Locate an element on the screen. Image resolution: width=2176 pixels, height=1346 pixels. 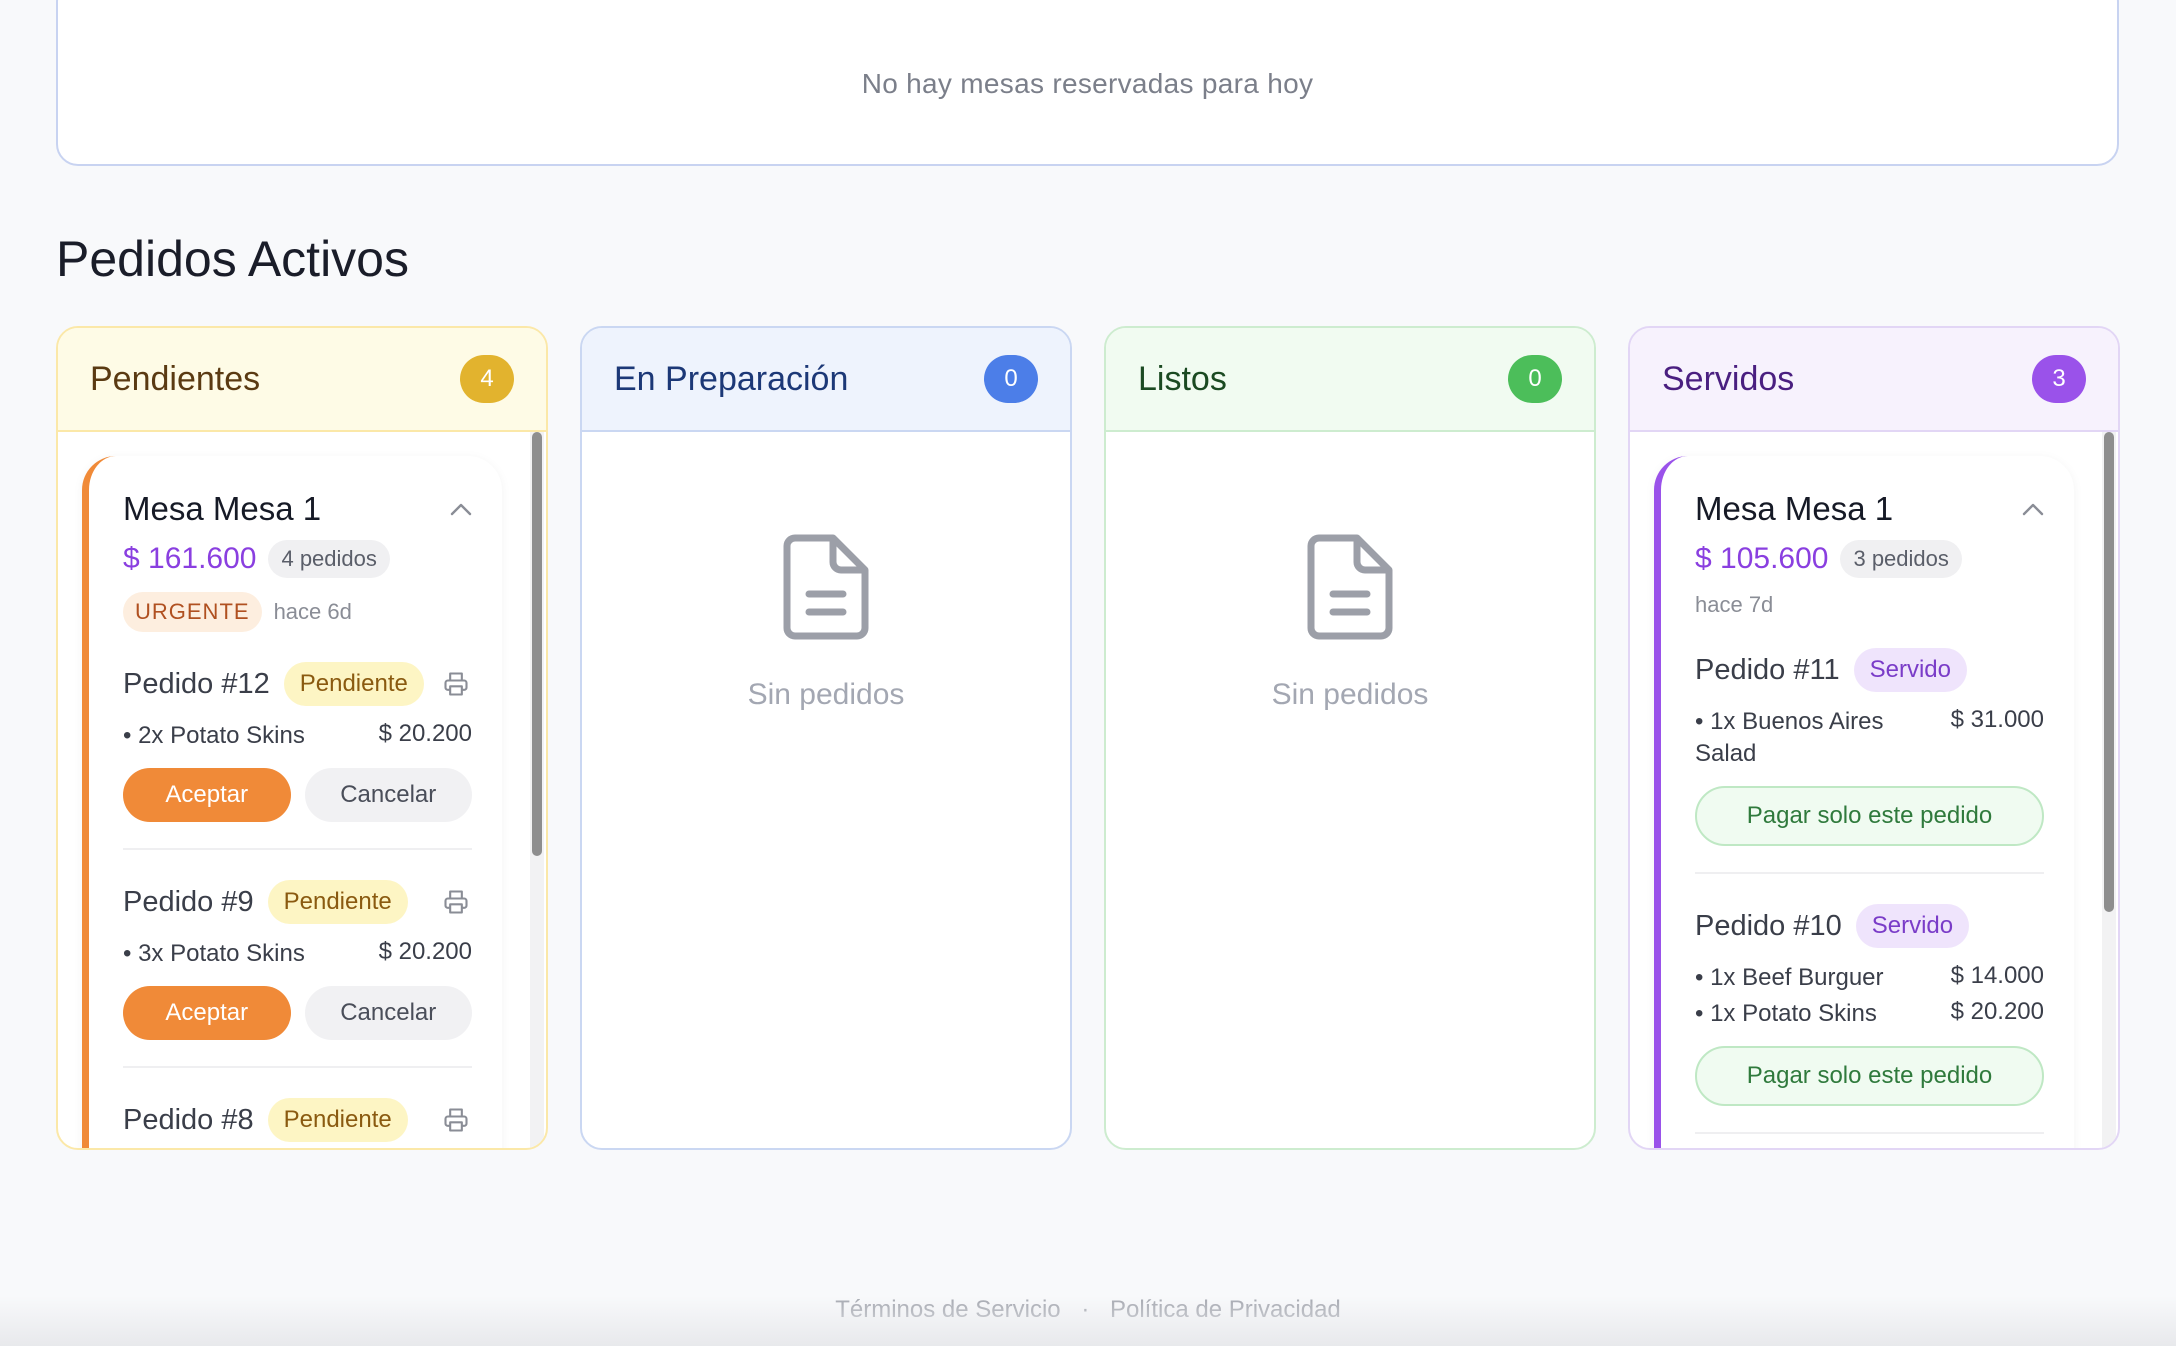
order-line-name: • 1x Beef Burguer is located at coordinates (1789, 977).